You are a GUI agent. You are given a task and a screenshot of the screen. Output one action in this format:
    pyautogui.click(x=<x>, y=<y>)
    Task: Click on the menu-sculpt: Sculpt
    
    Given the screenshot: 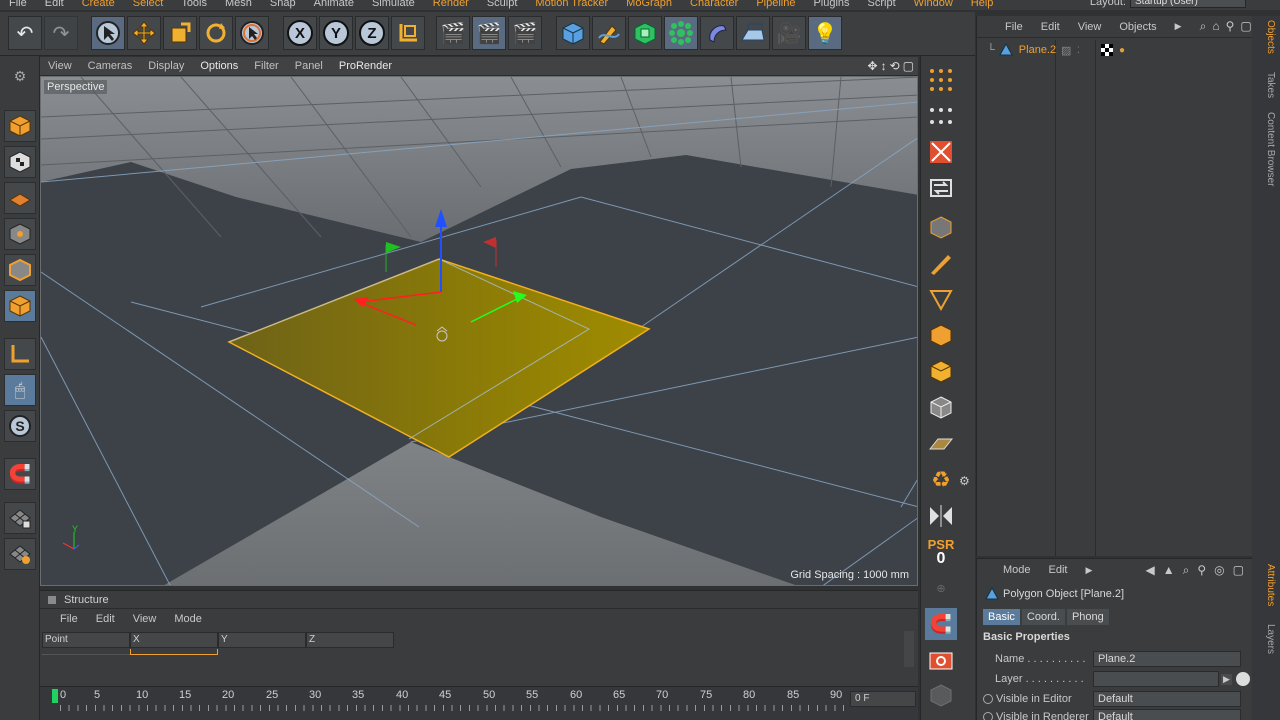 What is the action you would take?
    pyautogui.click(x=502, y=4)
    